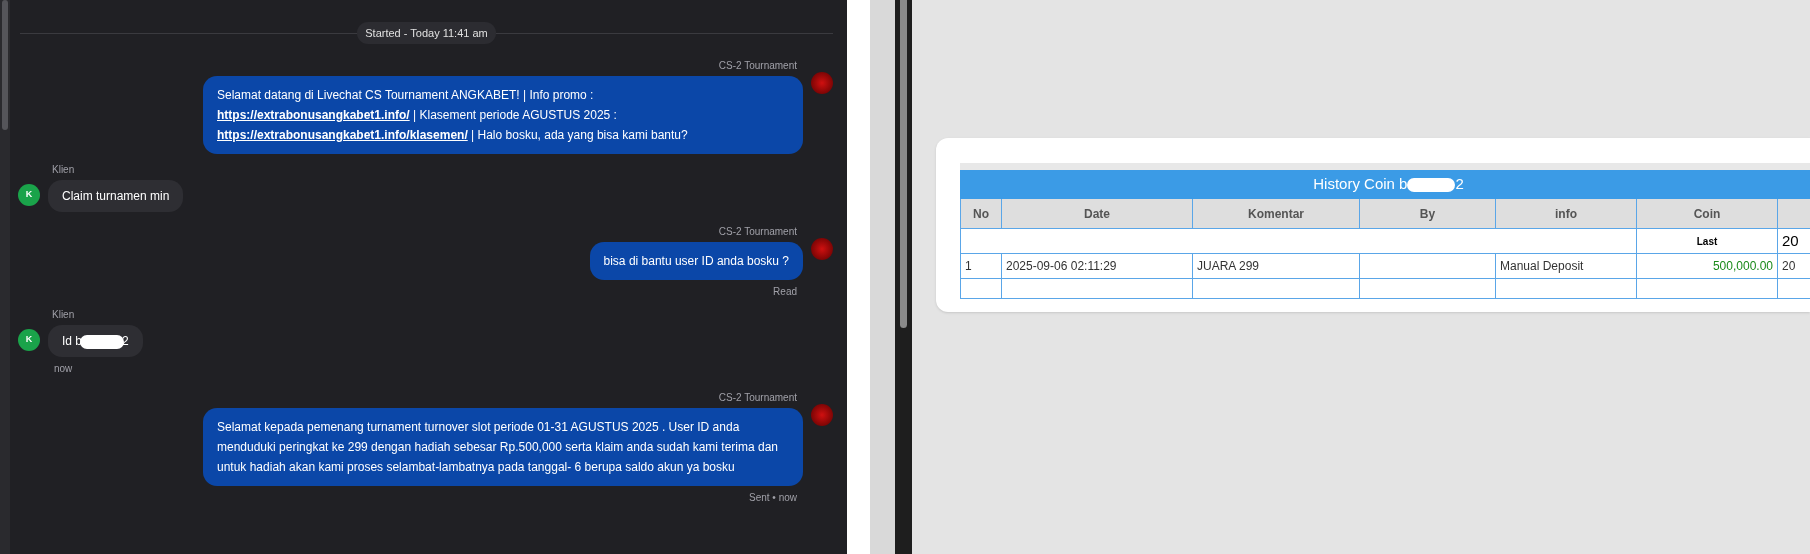  I want to click on message-text: Selamat datang di Livechat CS Tournament ANGKABET! | Info promo : https://extrabonusangkabet1.info/ | Klasement periode AGUSTUS 2025 : https://extrabonusangkabet1.info/klasemen/ | Halo bosku, ada yang bisa kami bantu?, so click(453, 115).